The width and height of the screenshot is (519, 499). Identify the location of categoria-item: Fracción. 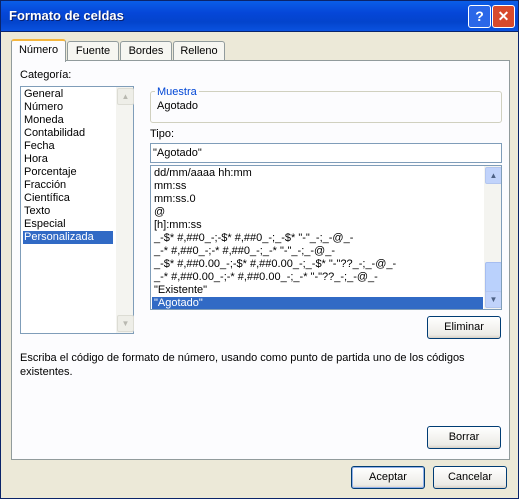
(68, 185).